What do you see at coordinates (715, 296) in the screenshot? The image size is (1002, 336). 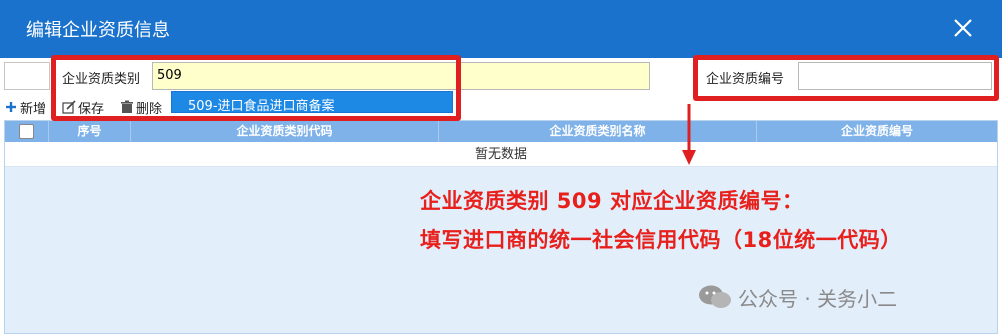 I see `wechat-icon` at bounding box center [715, 296].